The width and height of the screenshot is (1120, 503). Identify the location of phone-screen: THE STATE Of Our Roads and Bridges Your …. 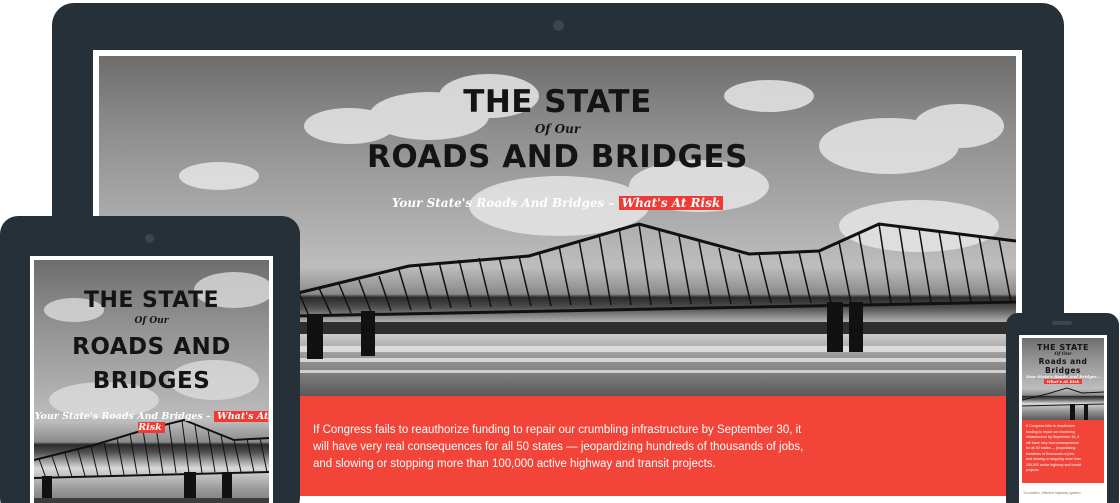
(1063, 419).